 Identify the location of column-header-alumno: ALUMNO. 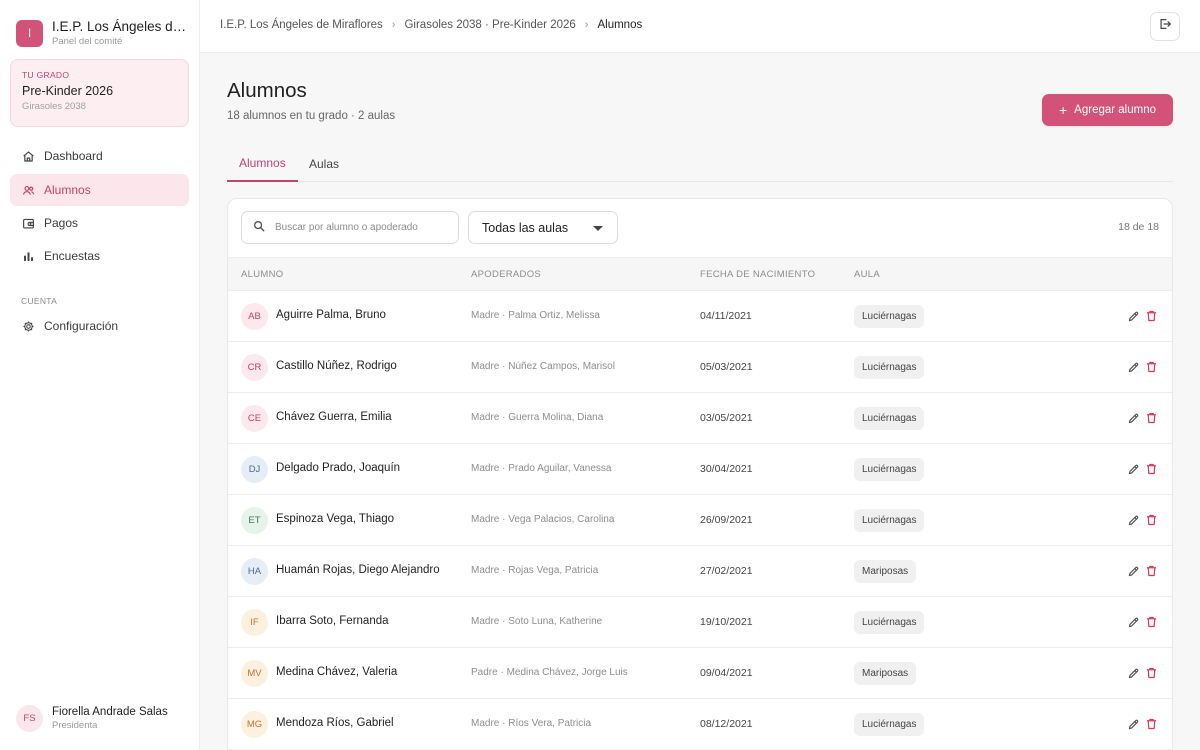
(262, 274).